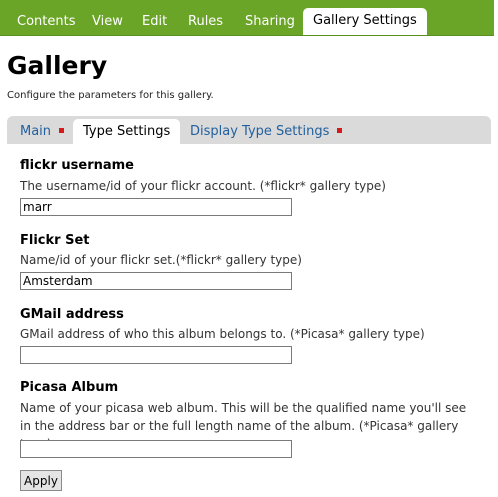 This screenshot has width=498, height=497. Describe the element at coordinates (205, 22) in the screenshot. I see `tab-rules: Rules` at that location.